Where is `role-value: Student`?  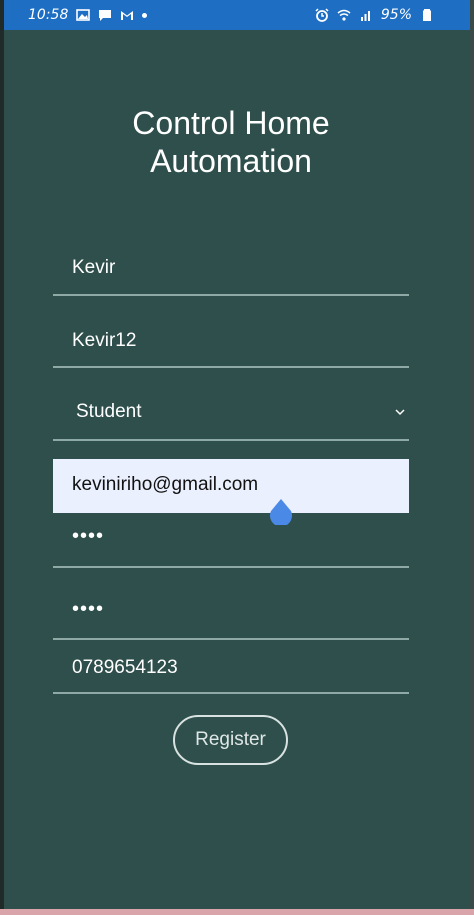 role-value: Student is located at coordinates (109, 411).